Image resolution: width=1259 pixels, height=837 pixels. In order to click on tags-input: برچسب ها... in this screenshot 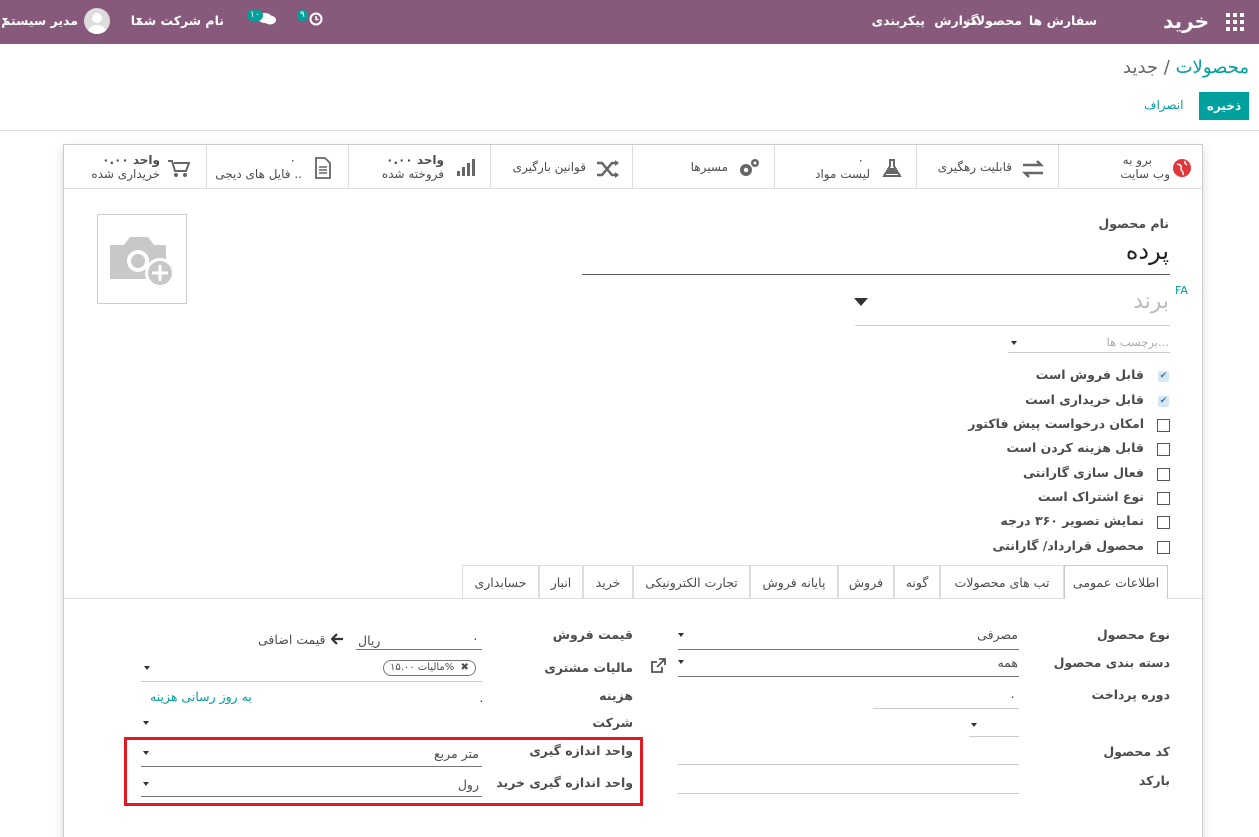, I will do `click(1138, 342)`.